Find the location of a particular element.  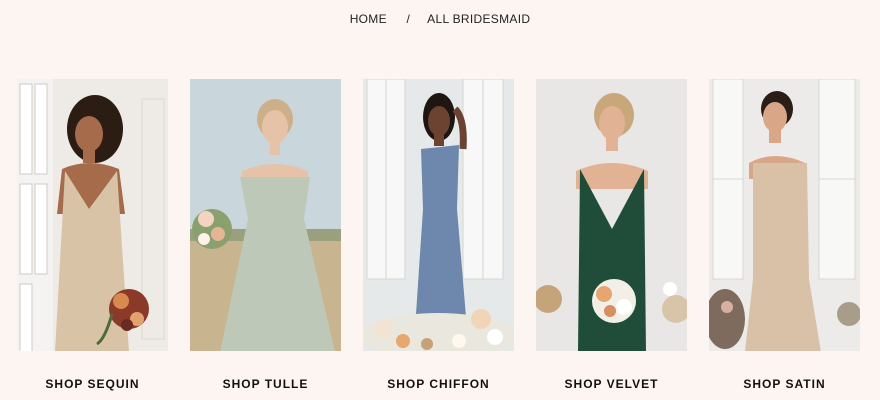

breadcrumb-current: ALL BRIDESMAID is located at coordinates (479, 19).